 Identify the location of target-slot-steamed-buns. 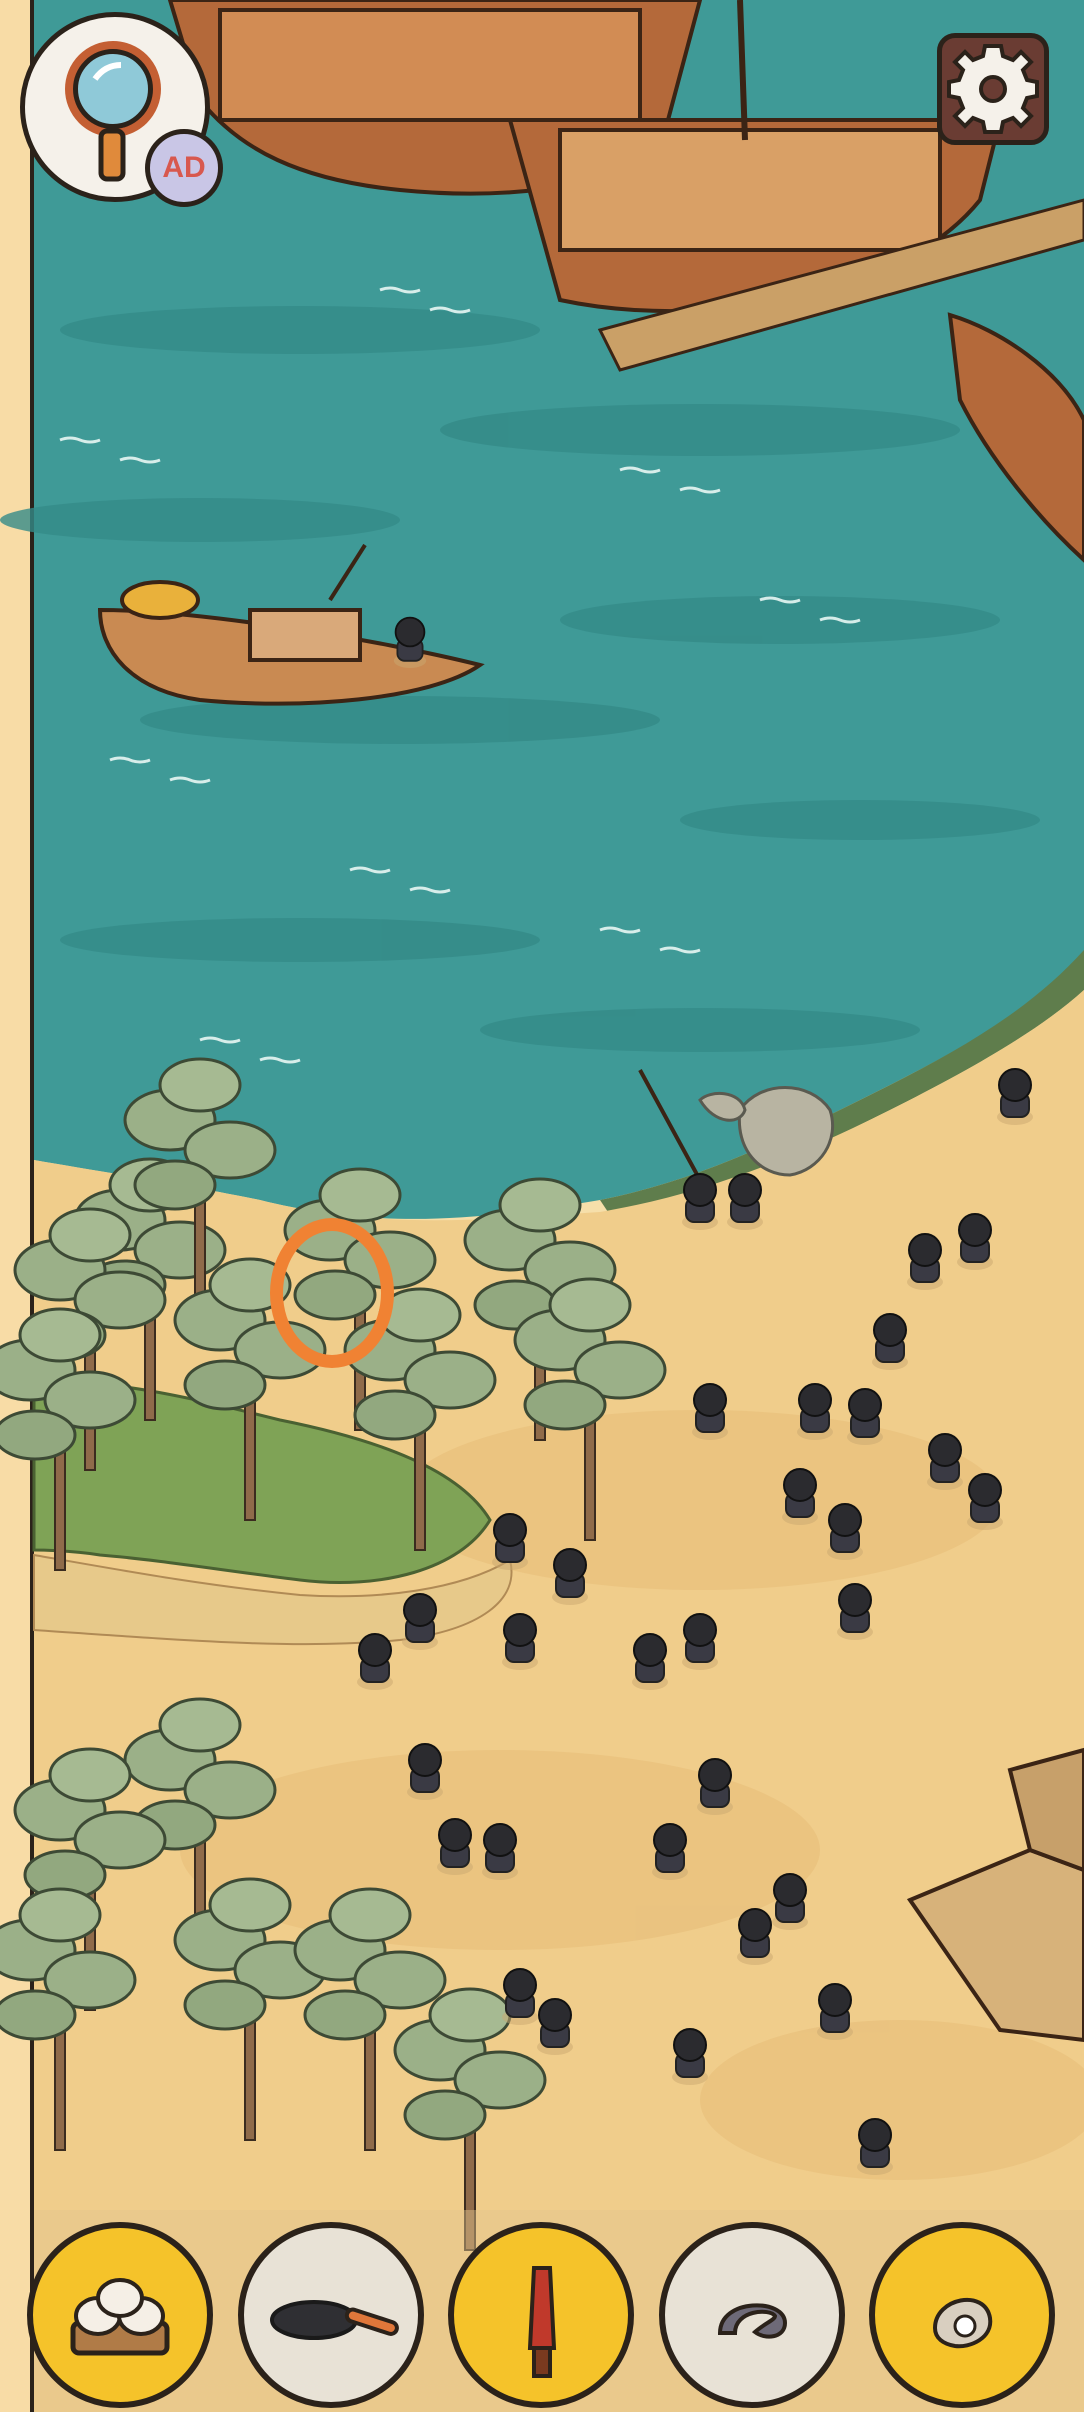
(120, 2315).